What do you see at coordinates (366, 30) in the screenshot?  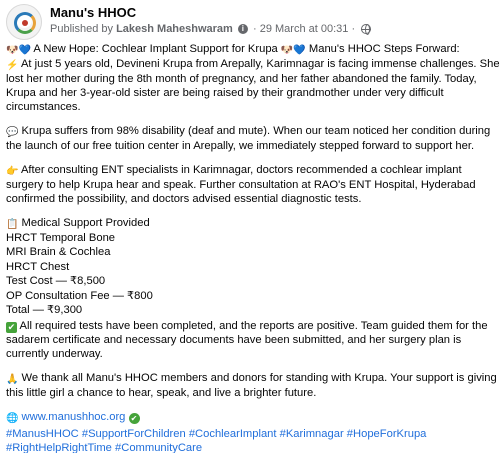 I see `privacy-globe-icon` at bounding box center [366, 30].